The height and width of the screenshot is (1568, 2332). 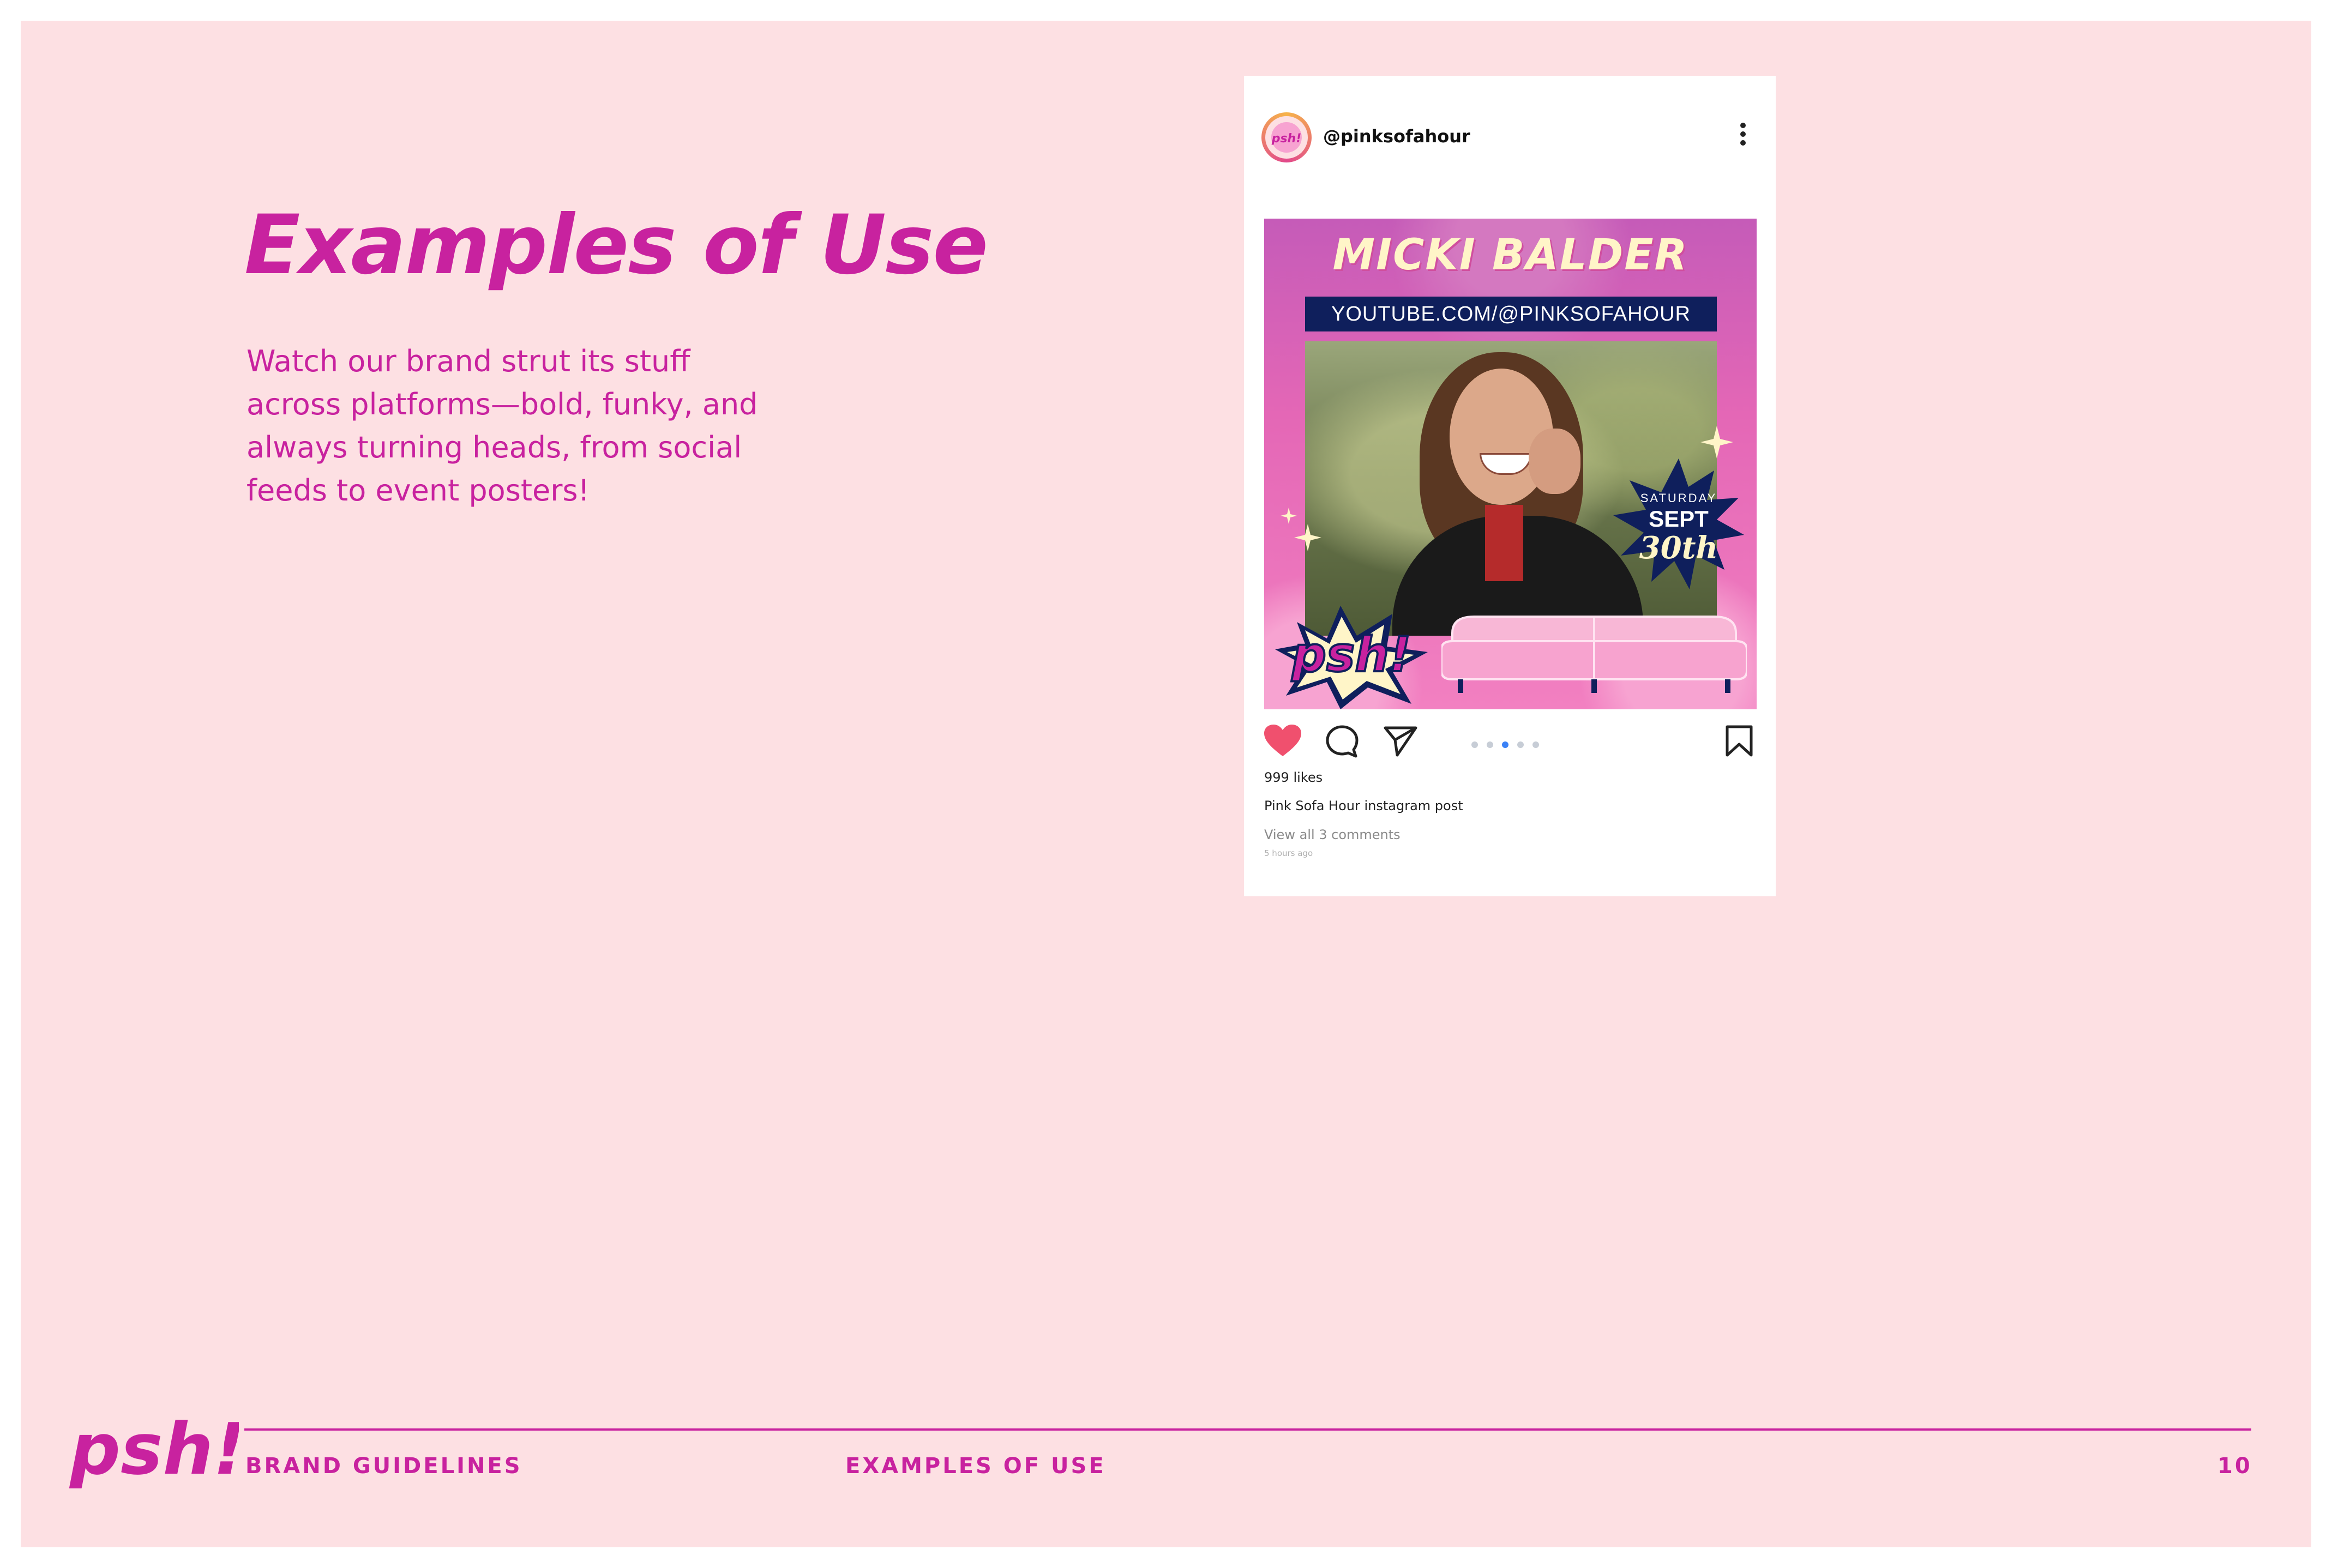 What do you see at coordinates (976, 1466) in the screenshot?
I see `footer-section-title: EXAMPLES OF USE` at bounding box center [976, 1466].